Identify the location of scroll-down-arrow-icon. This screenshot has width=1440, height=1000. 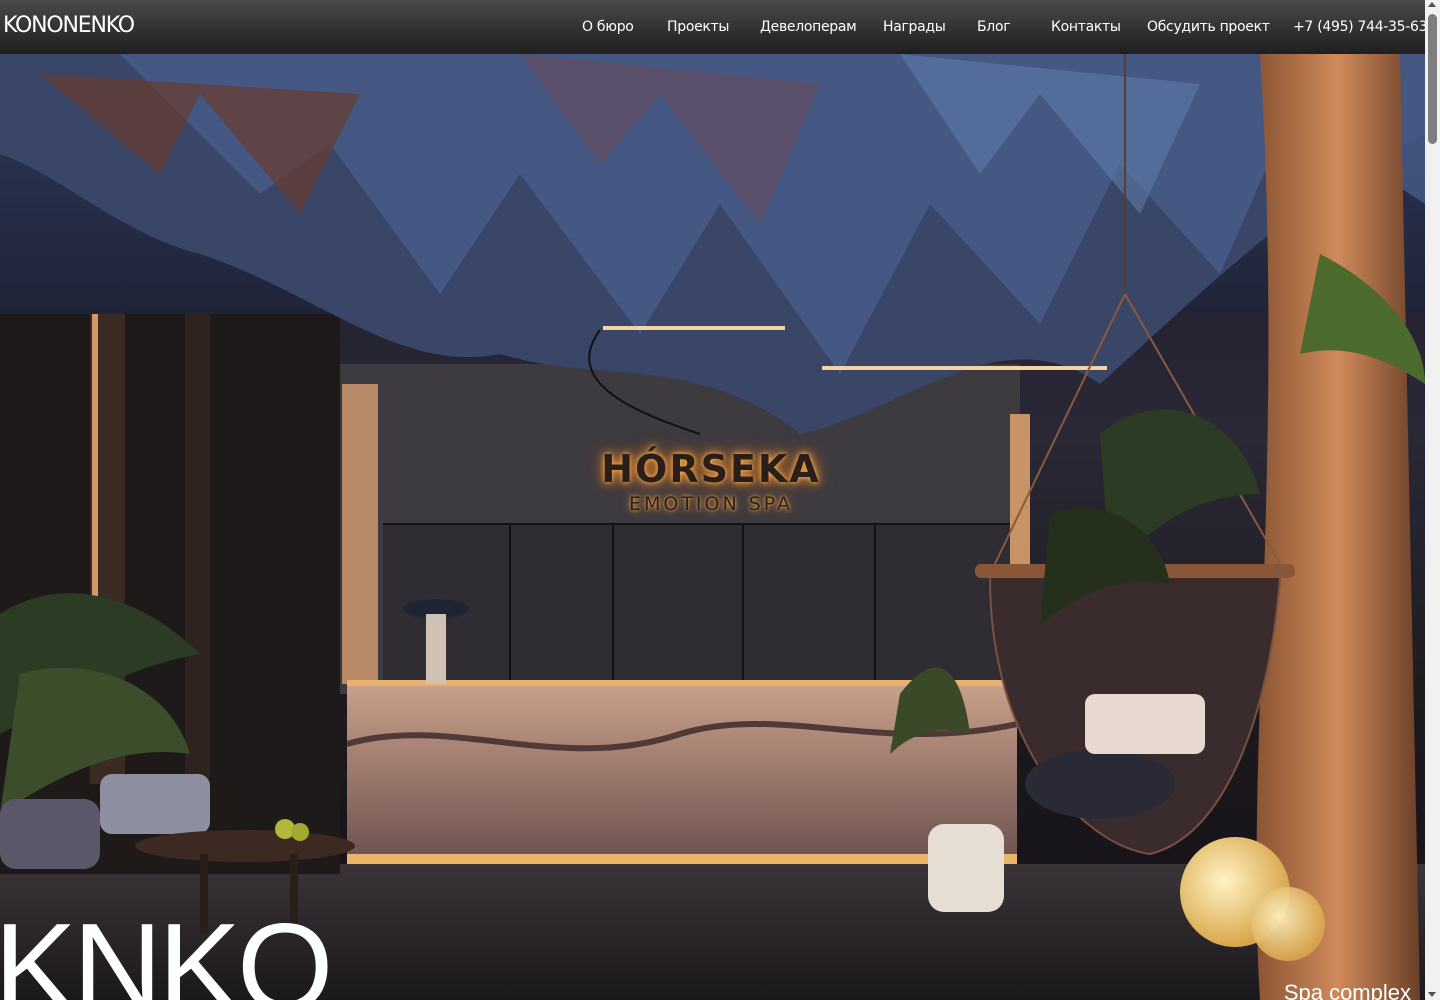
(1432, 994).